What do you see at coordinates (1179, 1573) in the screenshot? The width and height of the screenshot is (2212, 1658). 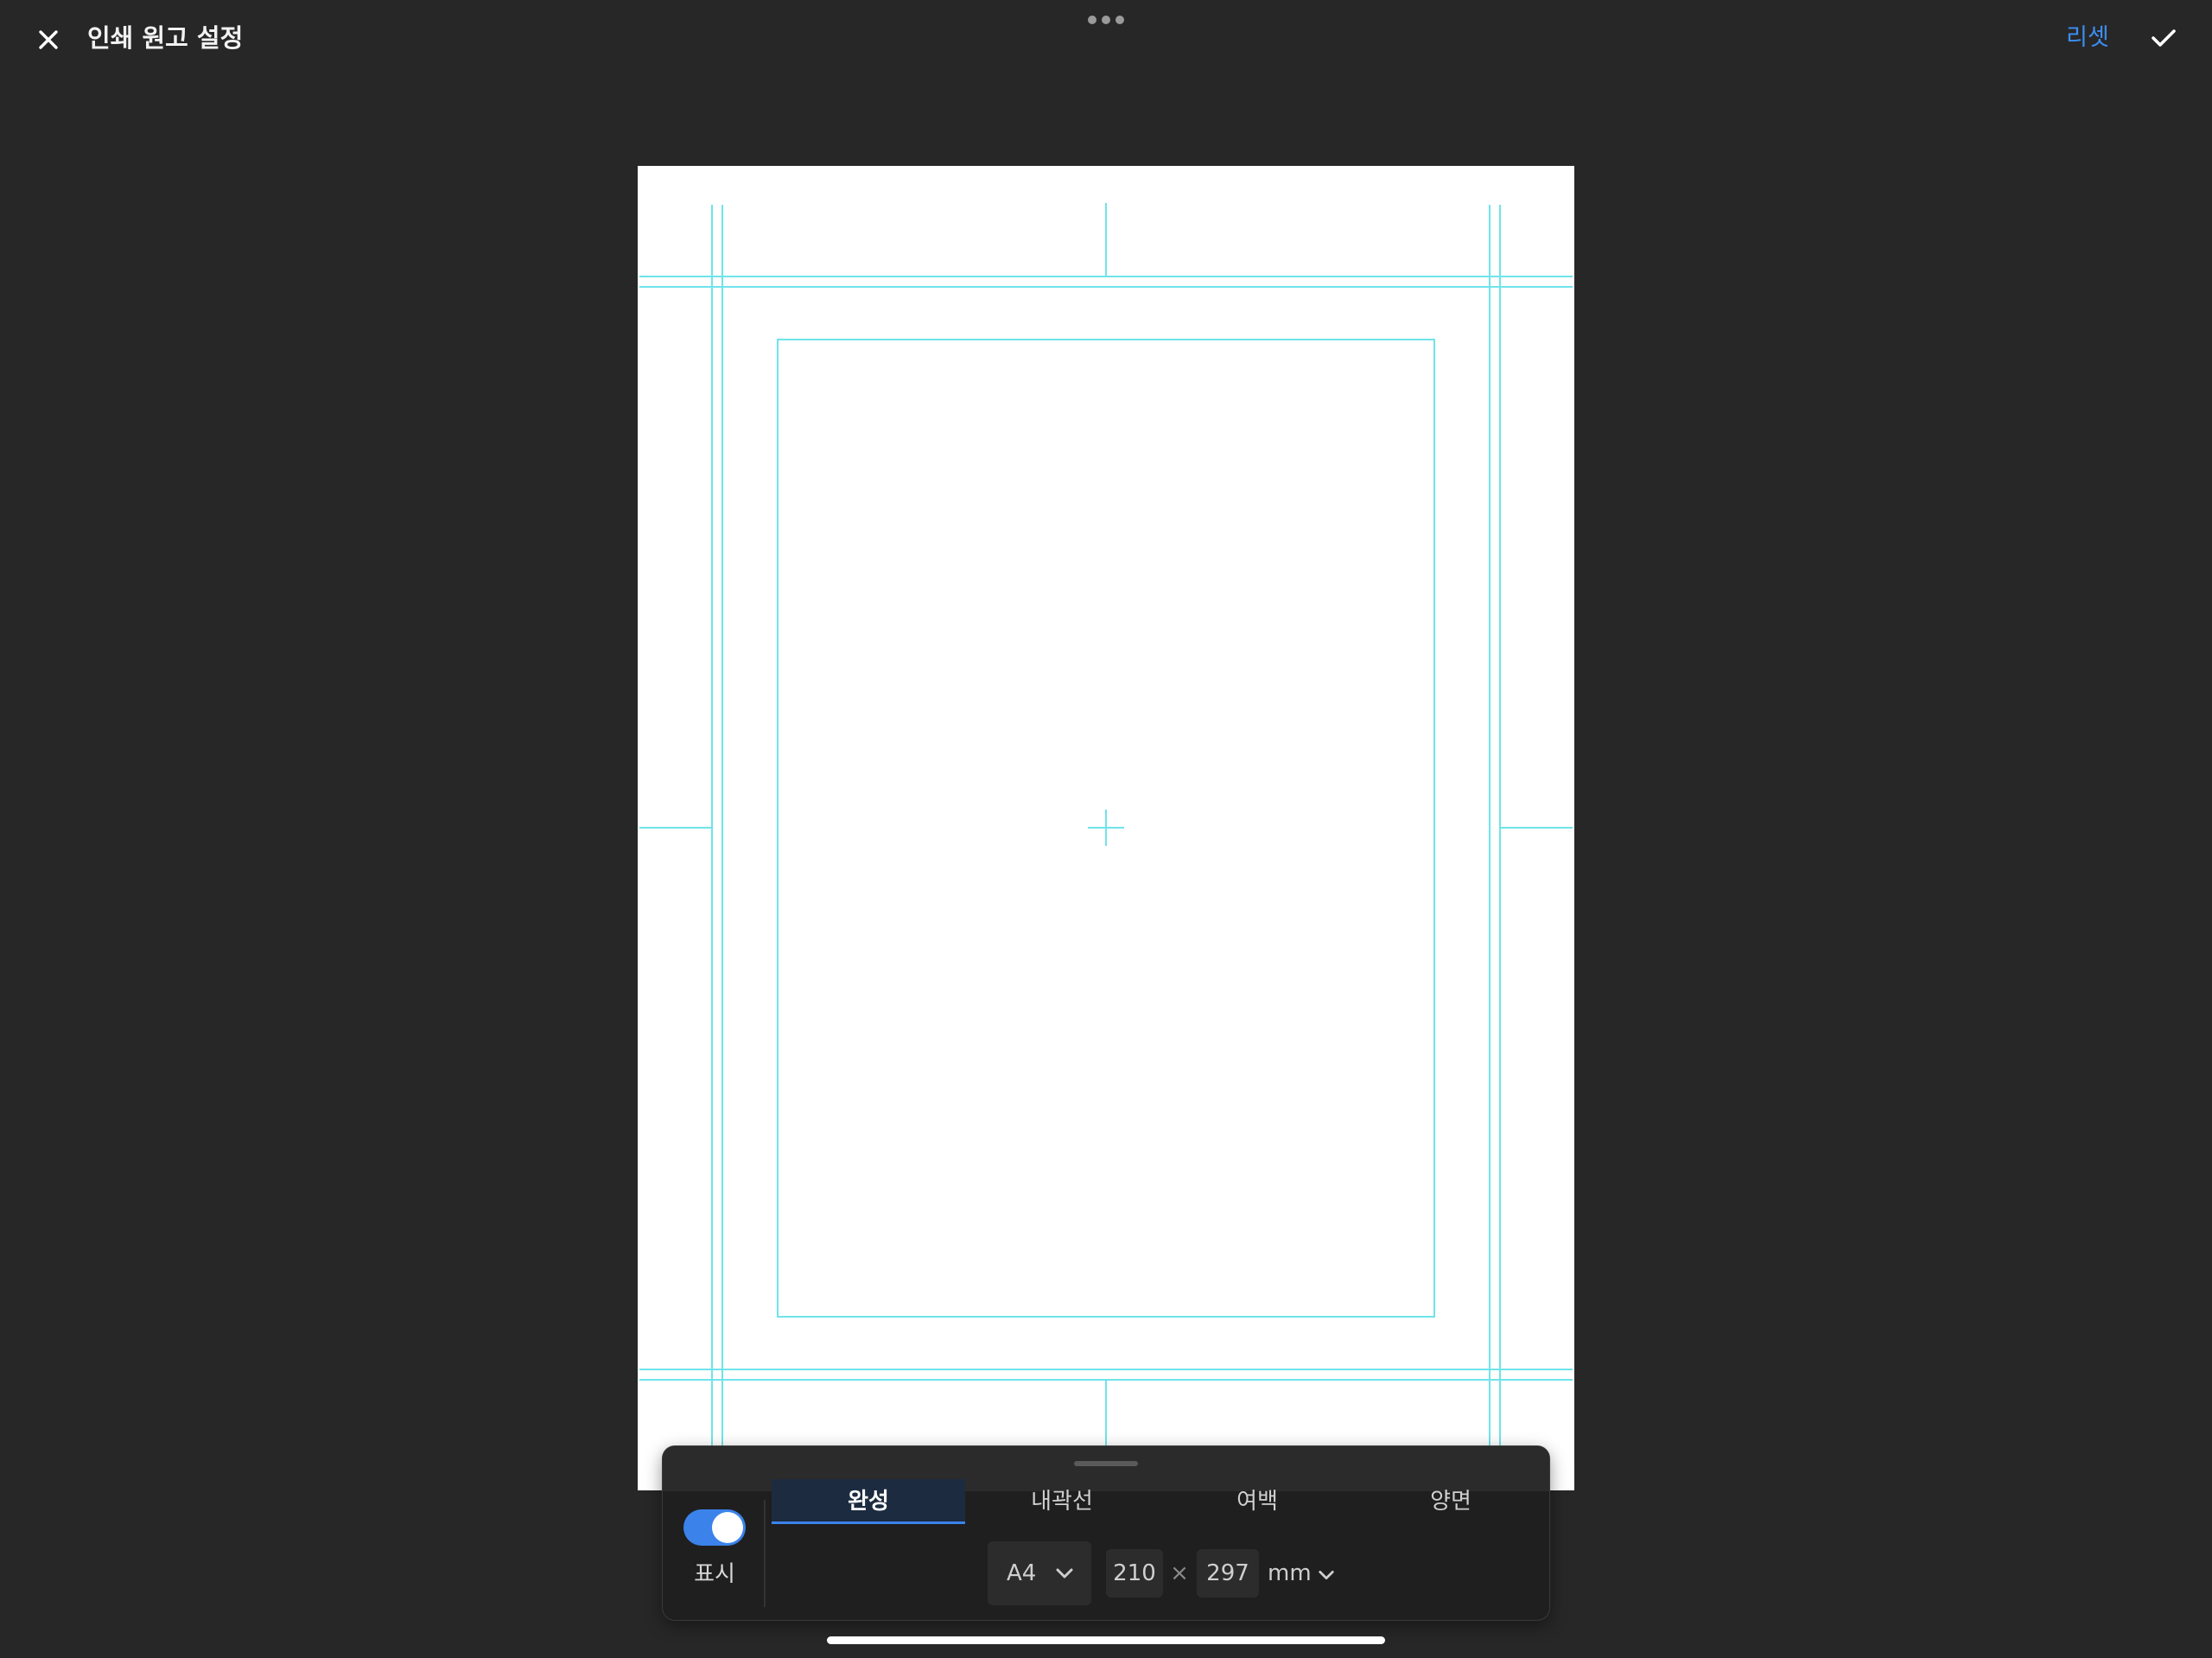 I see `times-sign: ×` at bounding box center [1179, 1573].